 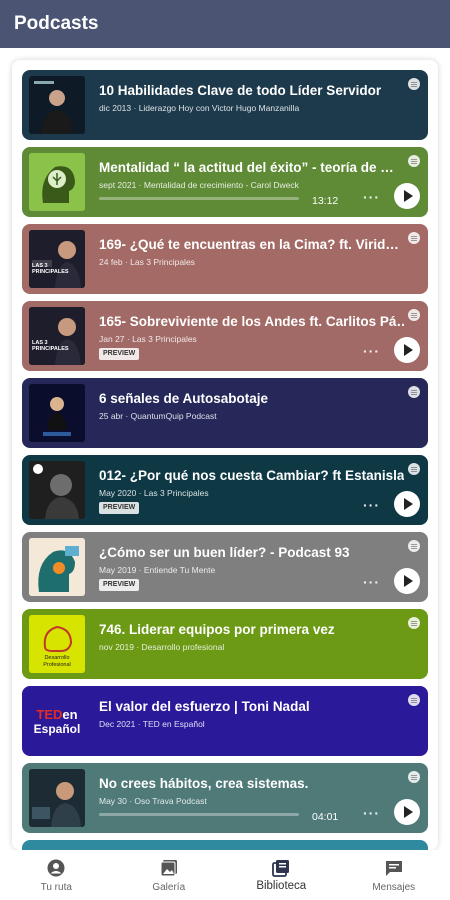 What do you see at coordinates (157, 570) in the screenshot?
I see `episode-subtitle: May 2019 · Entiende Tu Mente` at bounding box center [157, 570].